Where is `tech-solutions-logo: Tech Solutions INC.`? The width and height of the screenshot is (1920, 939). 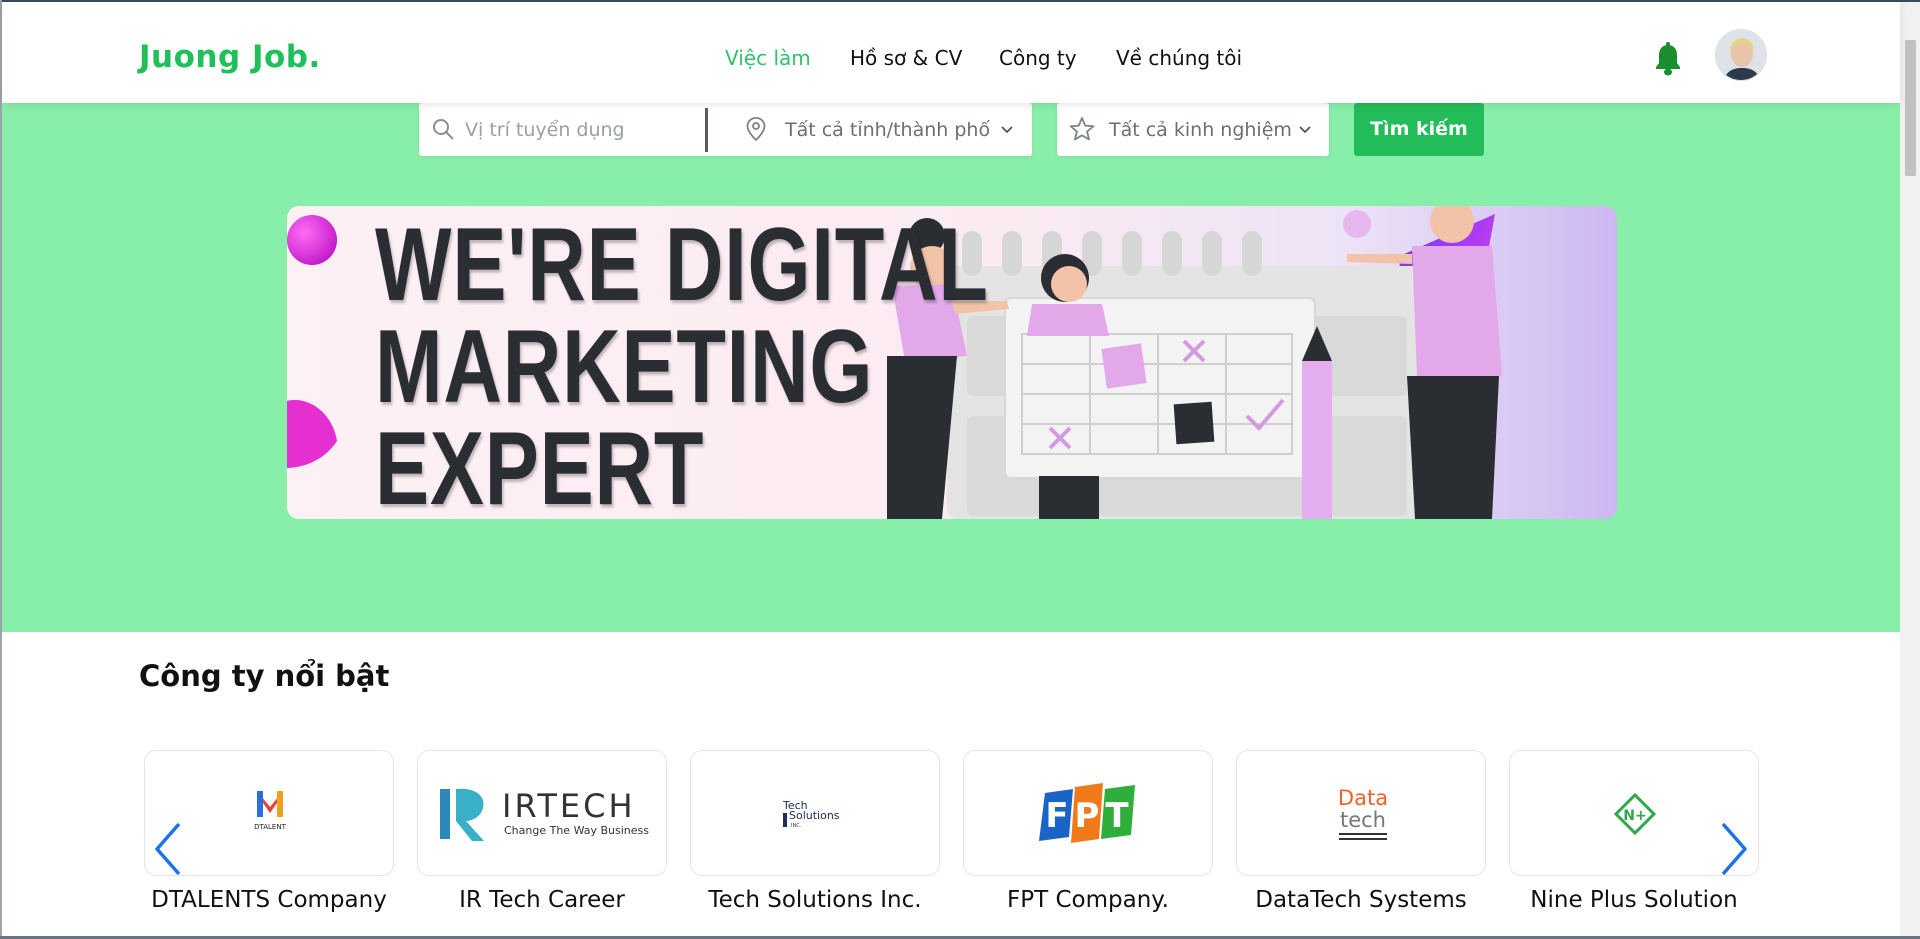 tech-solutions-logo: Tech Solutions INC. is located at coordinates (811, 814).